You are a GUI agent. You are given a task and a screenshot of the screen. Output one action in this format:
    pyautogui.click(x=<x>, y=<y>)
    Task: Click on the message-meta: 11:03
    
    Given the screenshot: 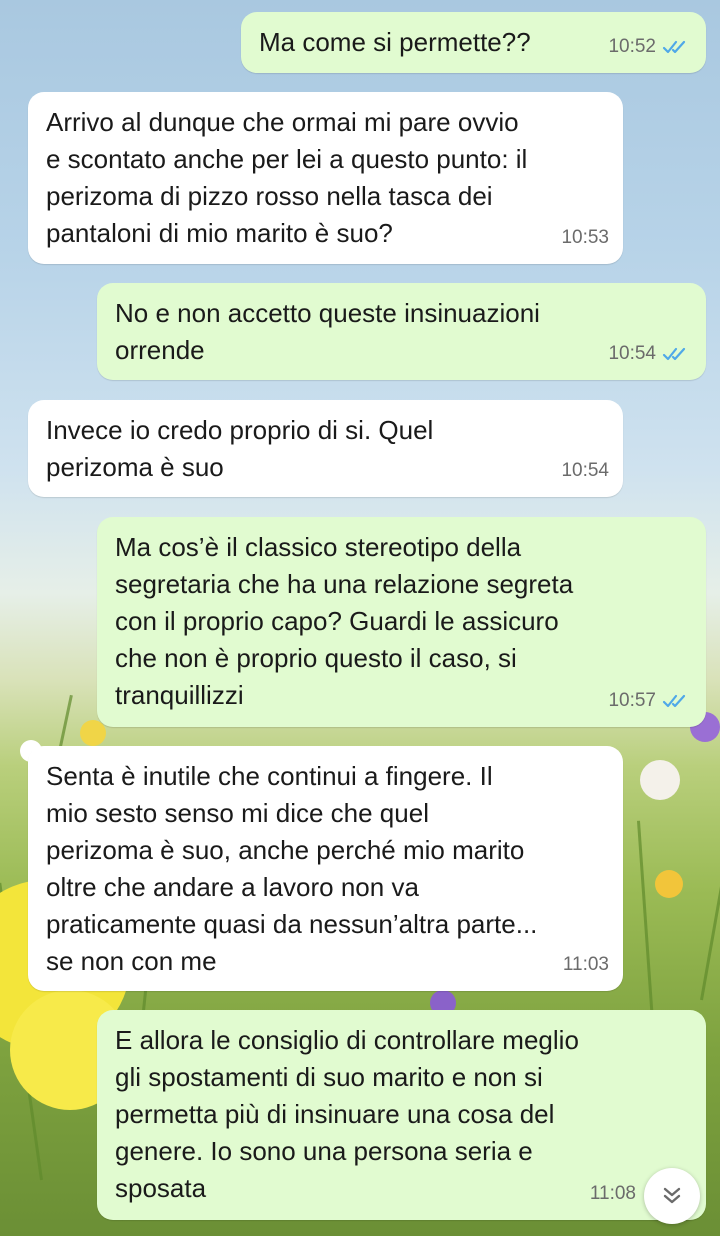 What is the action you would take?
    pyautogui.click(x=586, y=964)
    